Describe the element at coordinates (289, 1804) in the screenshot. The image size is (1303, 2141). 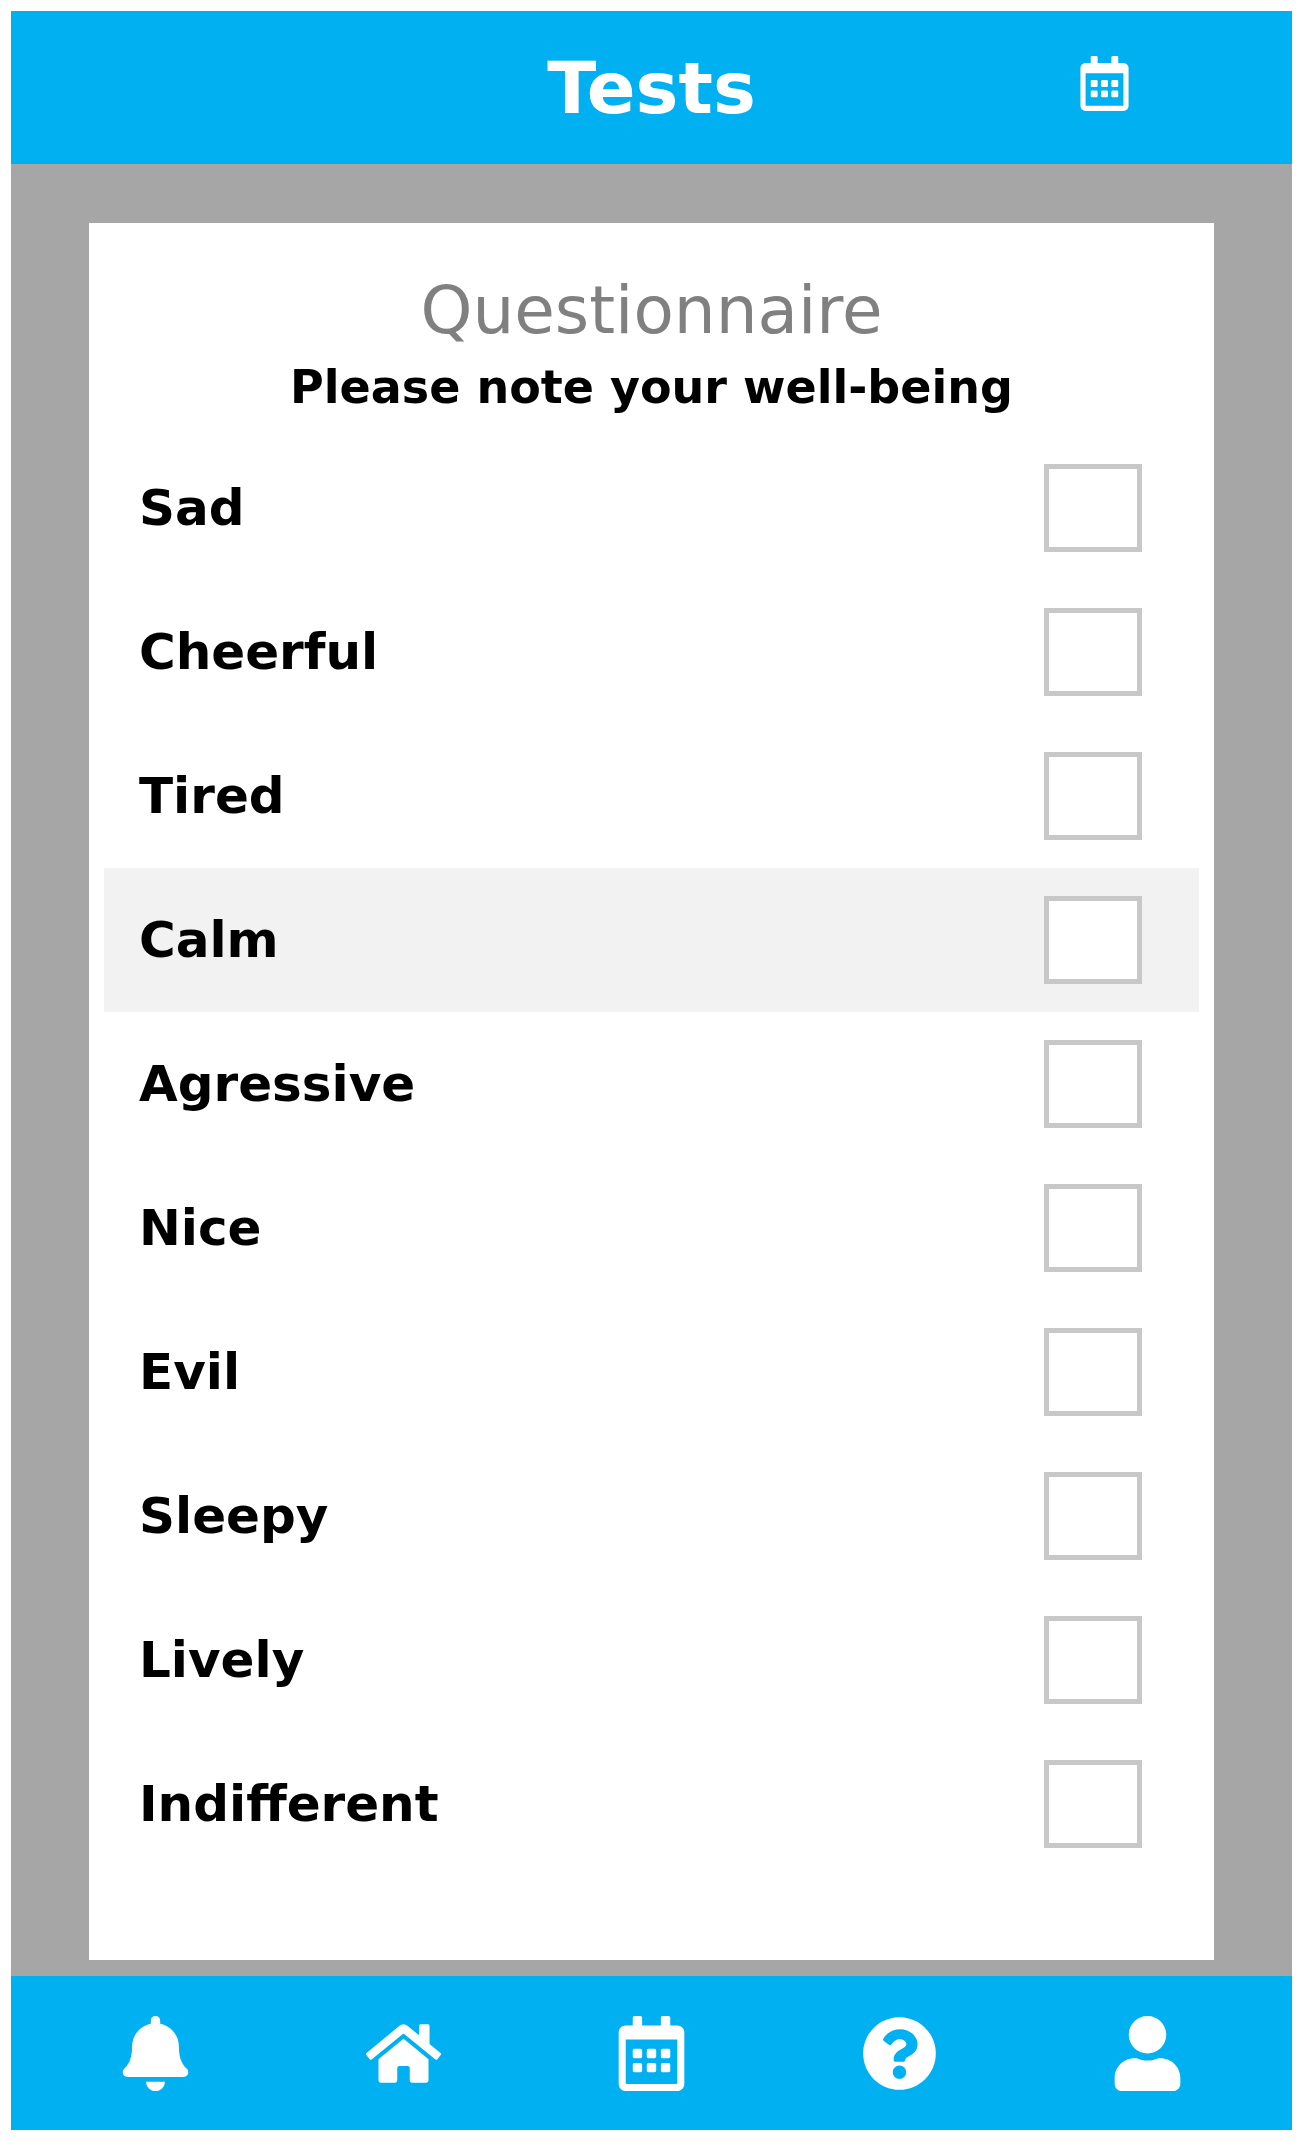
I see `question-label: Indifferent` at that location.